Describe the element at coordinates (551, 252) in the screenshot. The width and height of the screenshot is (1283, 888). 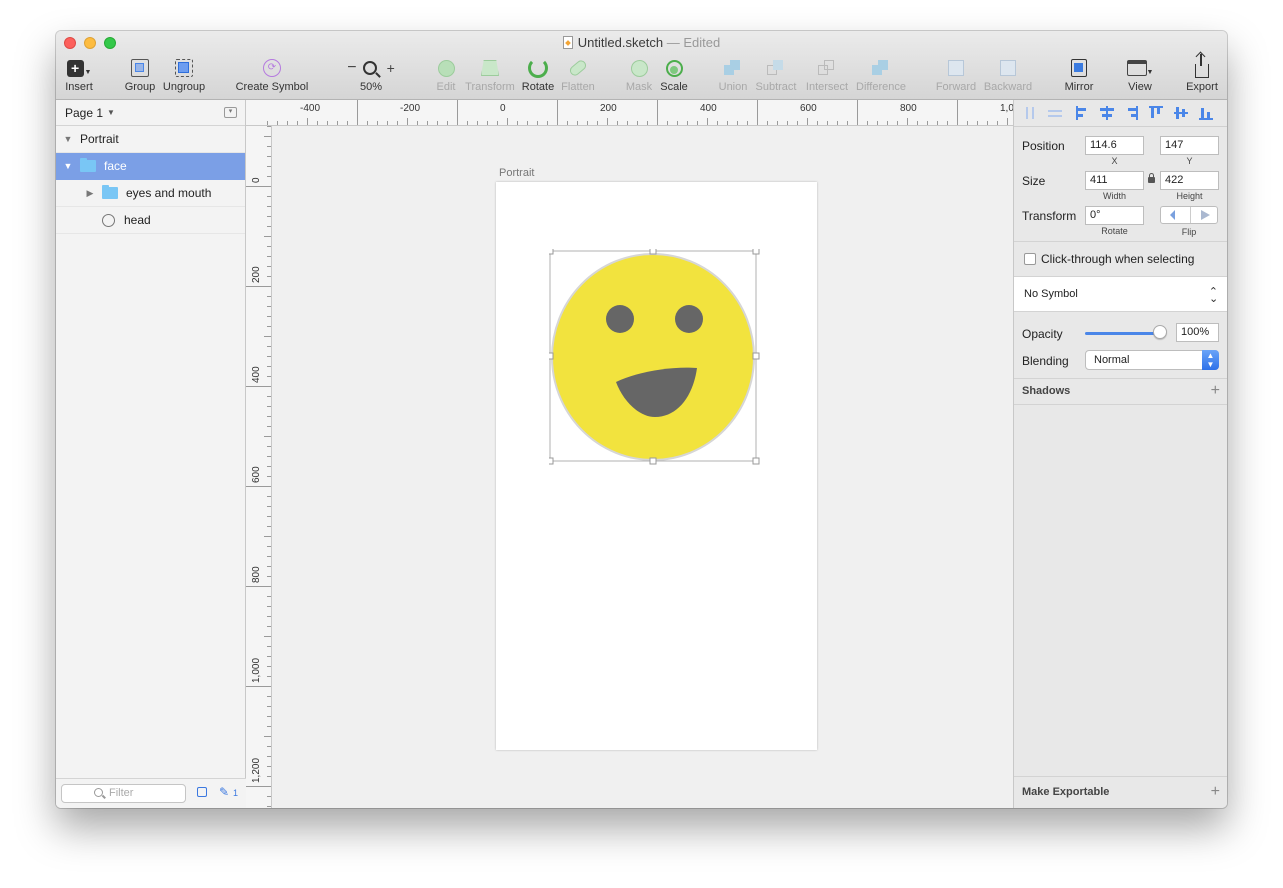
I see `resize-handle-top-left` at that location.